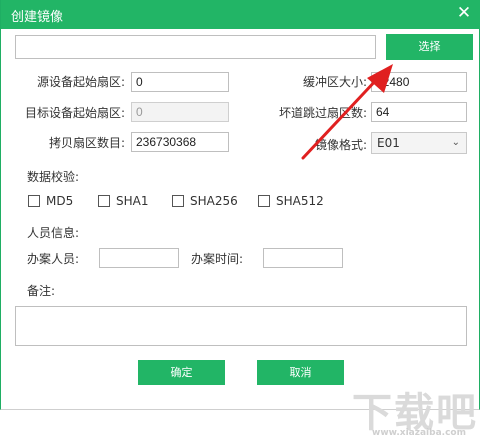  Describe the element at coordinates (139, 258) in the screenshot. I see `handler-input` at that location.